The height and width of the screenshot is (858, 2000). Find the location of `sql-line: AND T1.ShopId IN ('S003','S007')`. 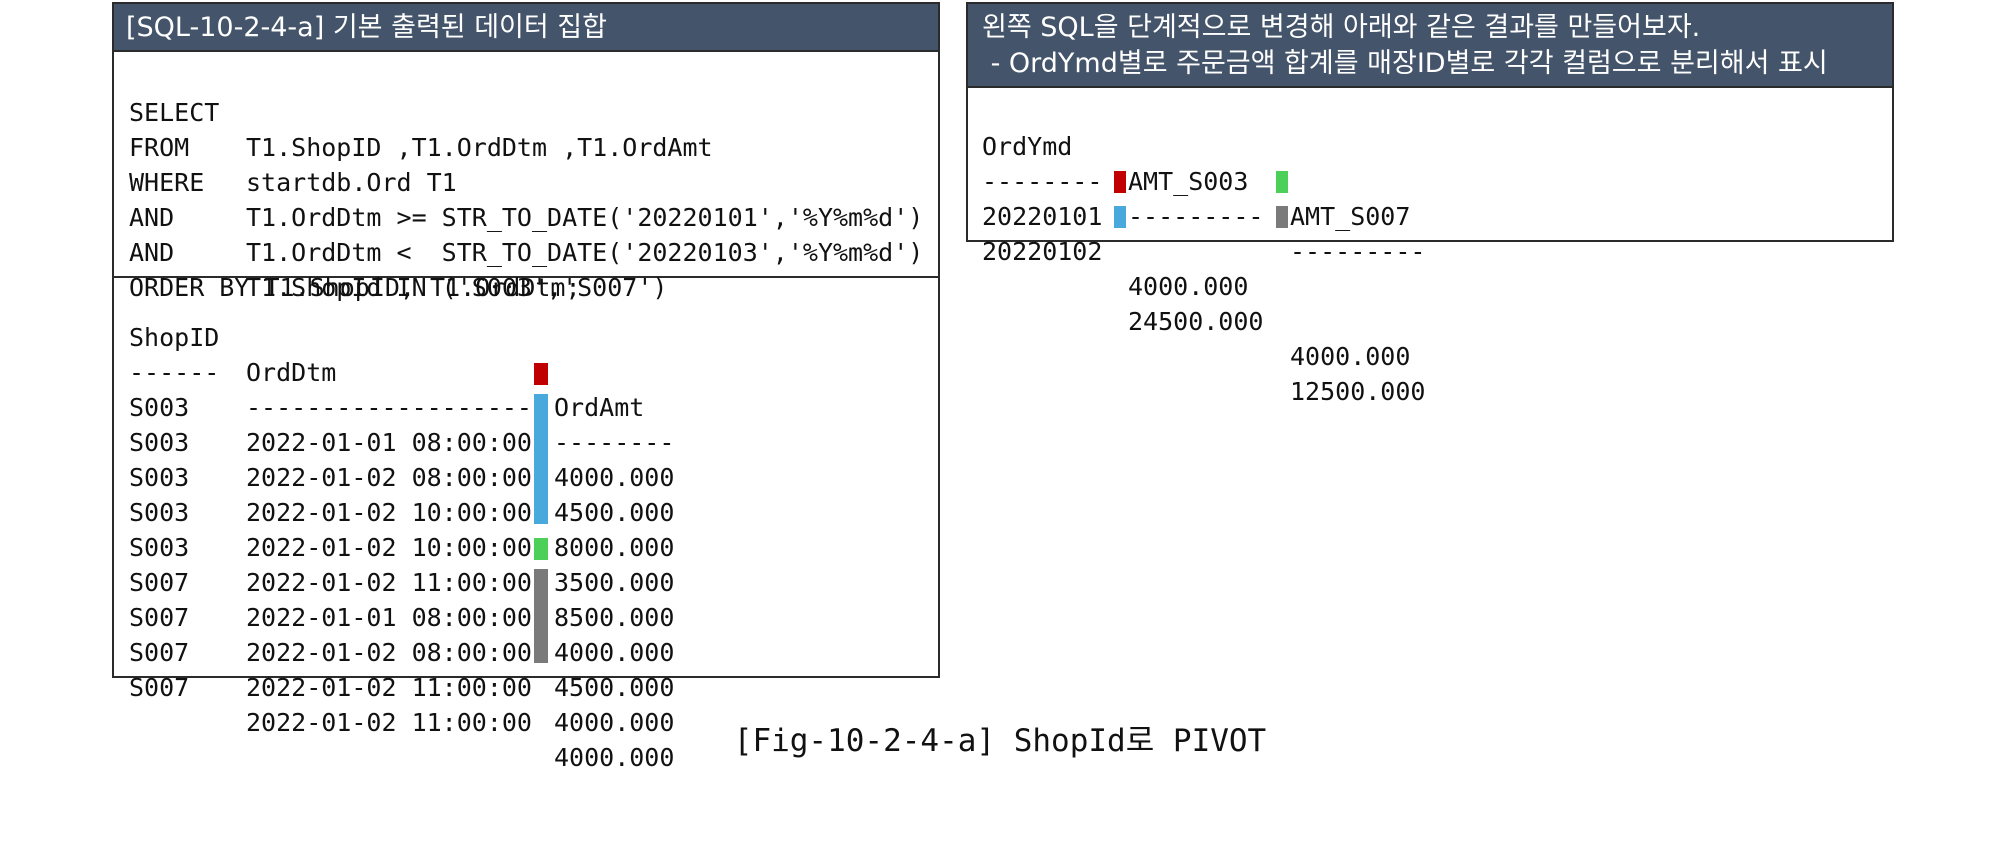

sql-line: AND T1.ShopId IN ('S003','S007') is located at coordinates (398, 251).